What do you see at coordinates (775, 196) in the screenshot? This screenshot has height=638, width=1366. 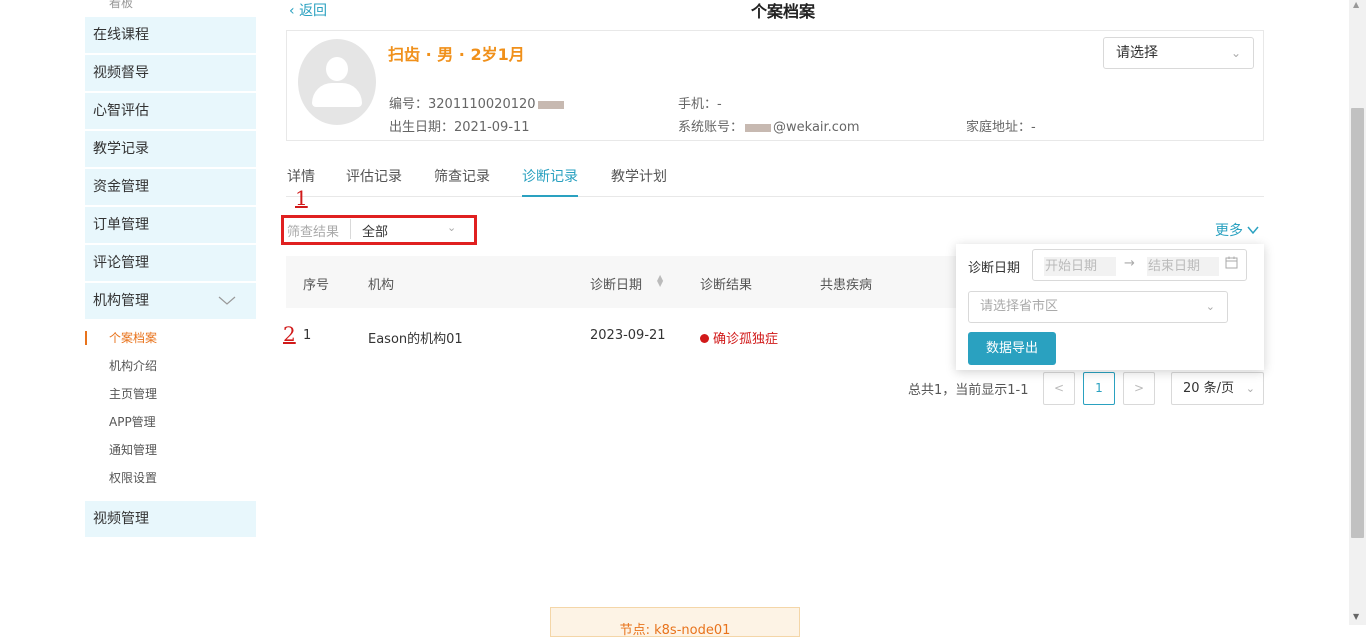 I see `tabs-divider` at bounding box center [775, 196].